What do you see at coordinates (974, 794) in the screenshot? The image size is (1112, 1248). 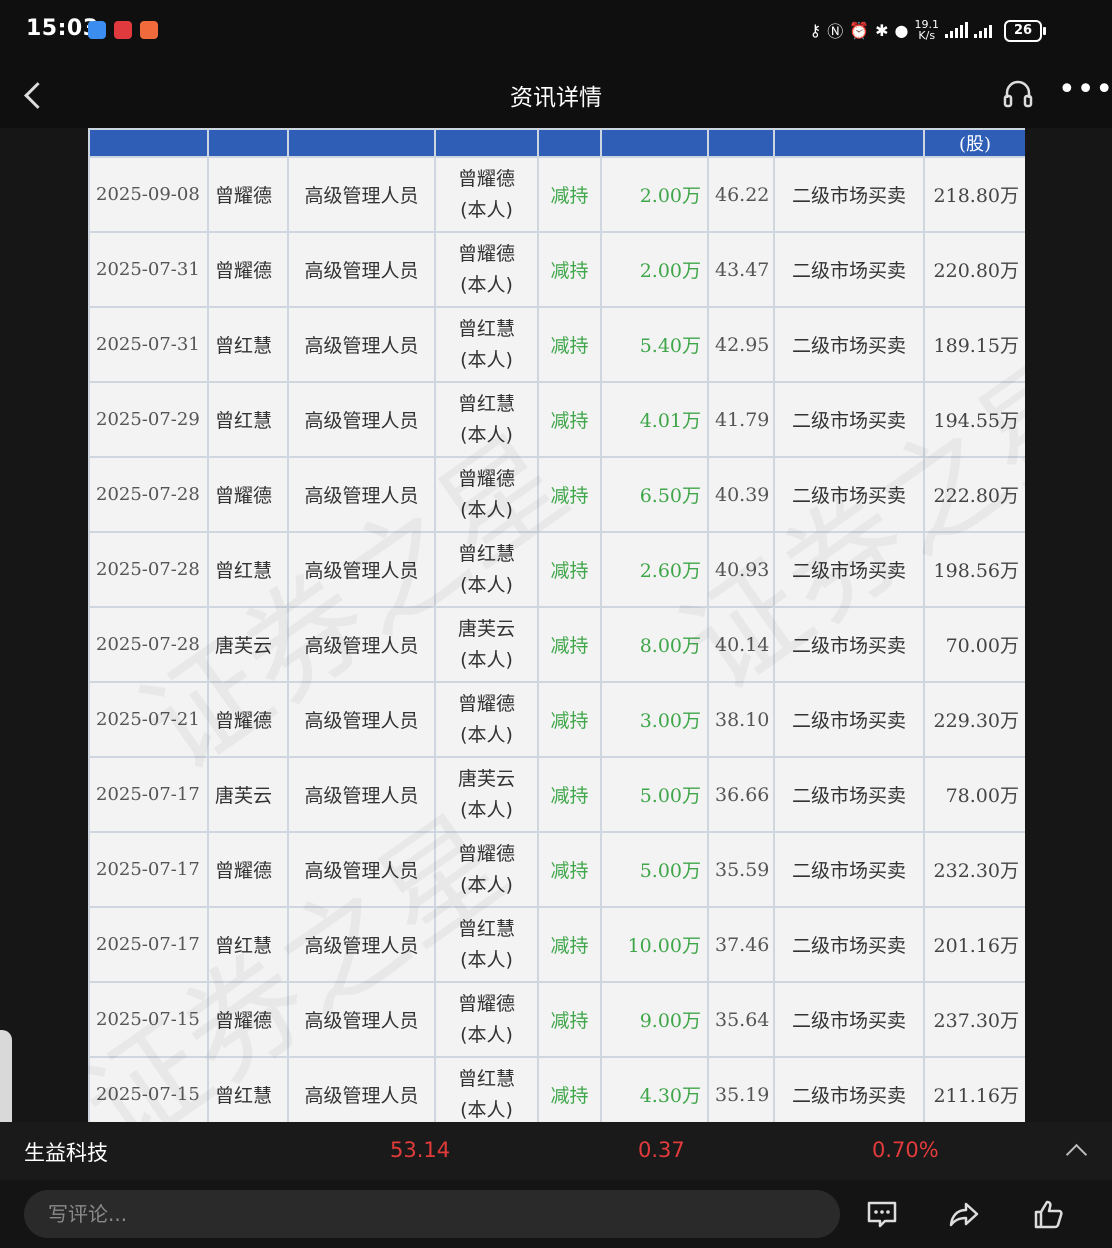 I see `holding-cell: 78.00万` at bounding box center [974, 794].